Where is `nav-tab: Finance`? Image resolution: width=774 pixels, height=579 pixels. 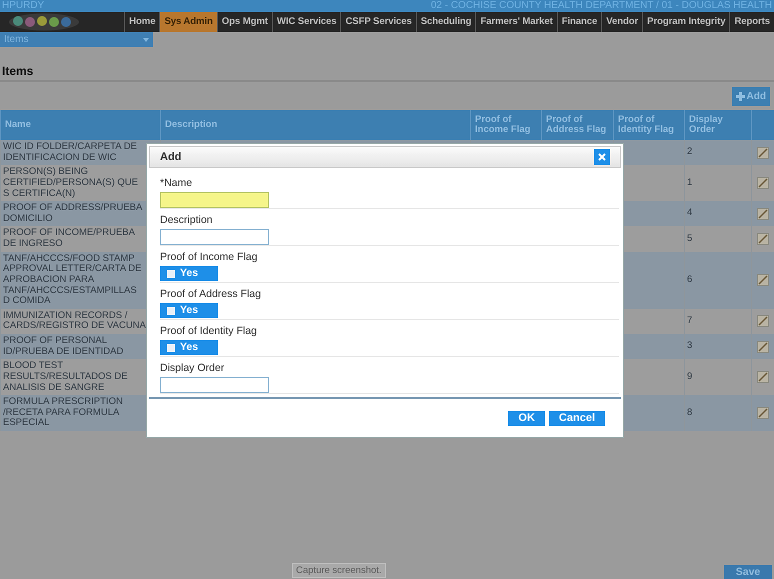
nav-tab: Finance is located at coordinates (579, 22).